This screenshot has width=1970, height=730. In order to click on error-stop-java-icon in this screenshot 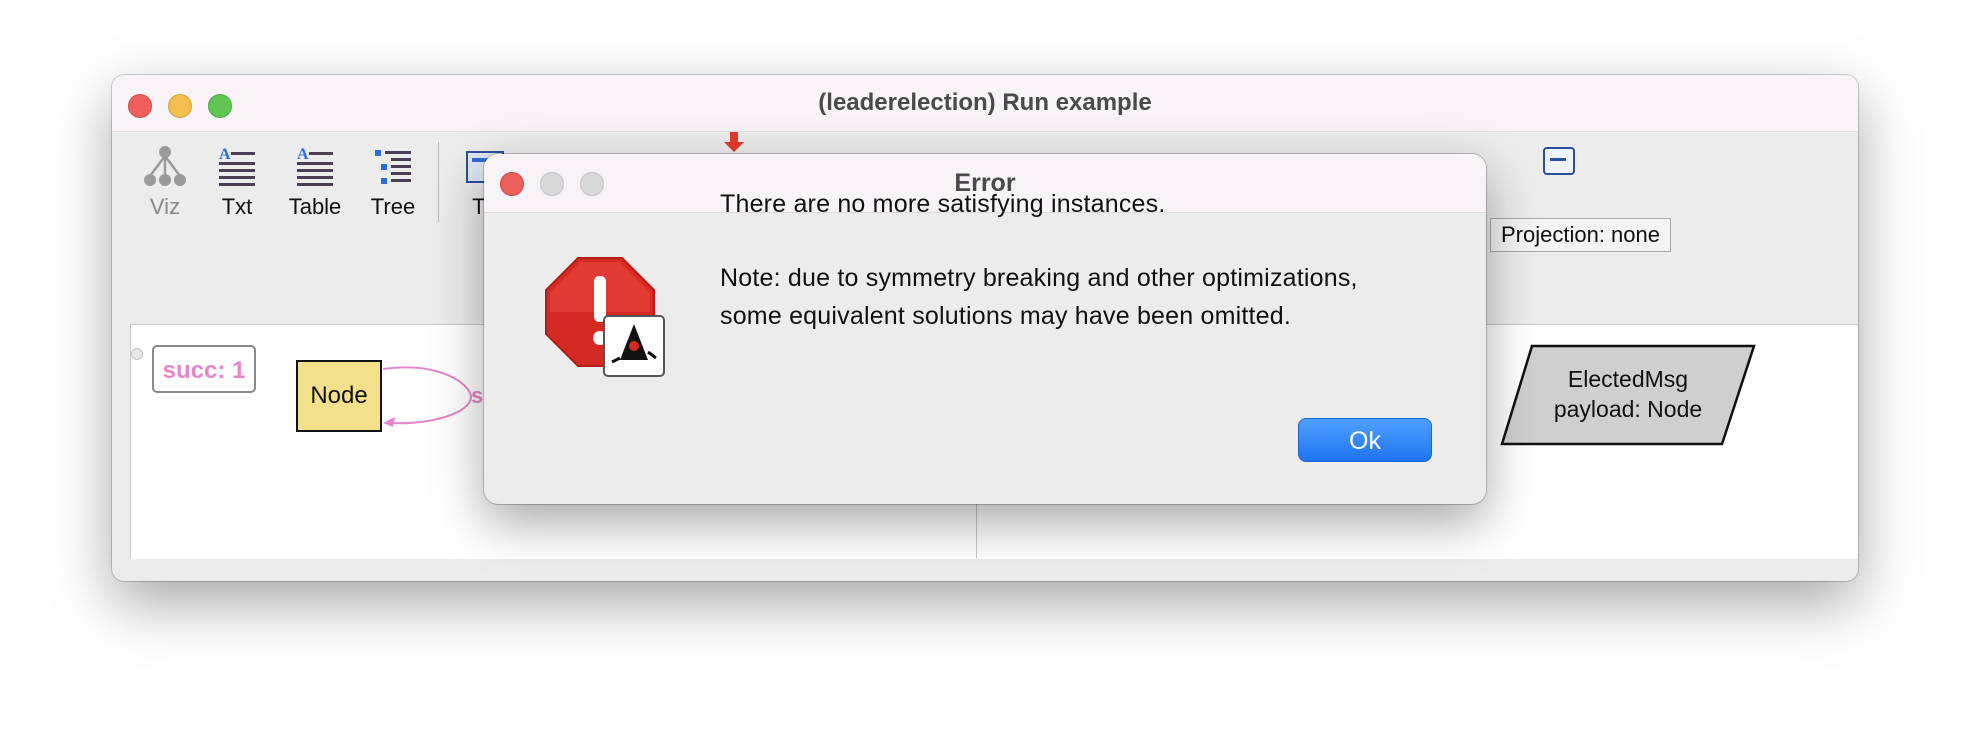, I will do `click(607, 319)`.